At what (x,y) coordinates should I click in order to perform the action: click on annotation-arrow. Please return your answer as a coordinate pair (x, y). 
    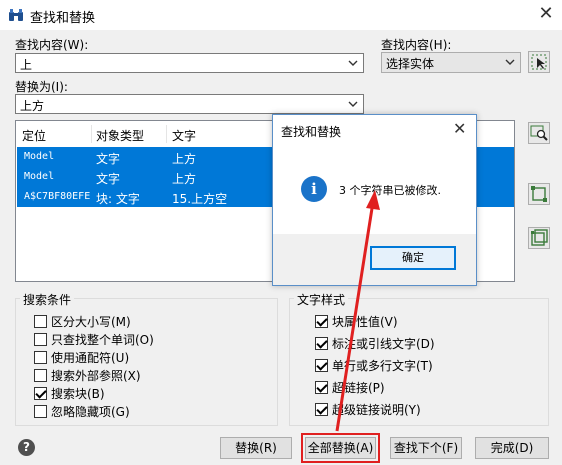
    Looking at the image, I should click on (357, 311).